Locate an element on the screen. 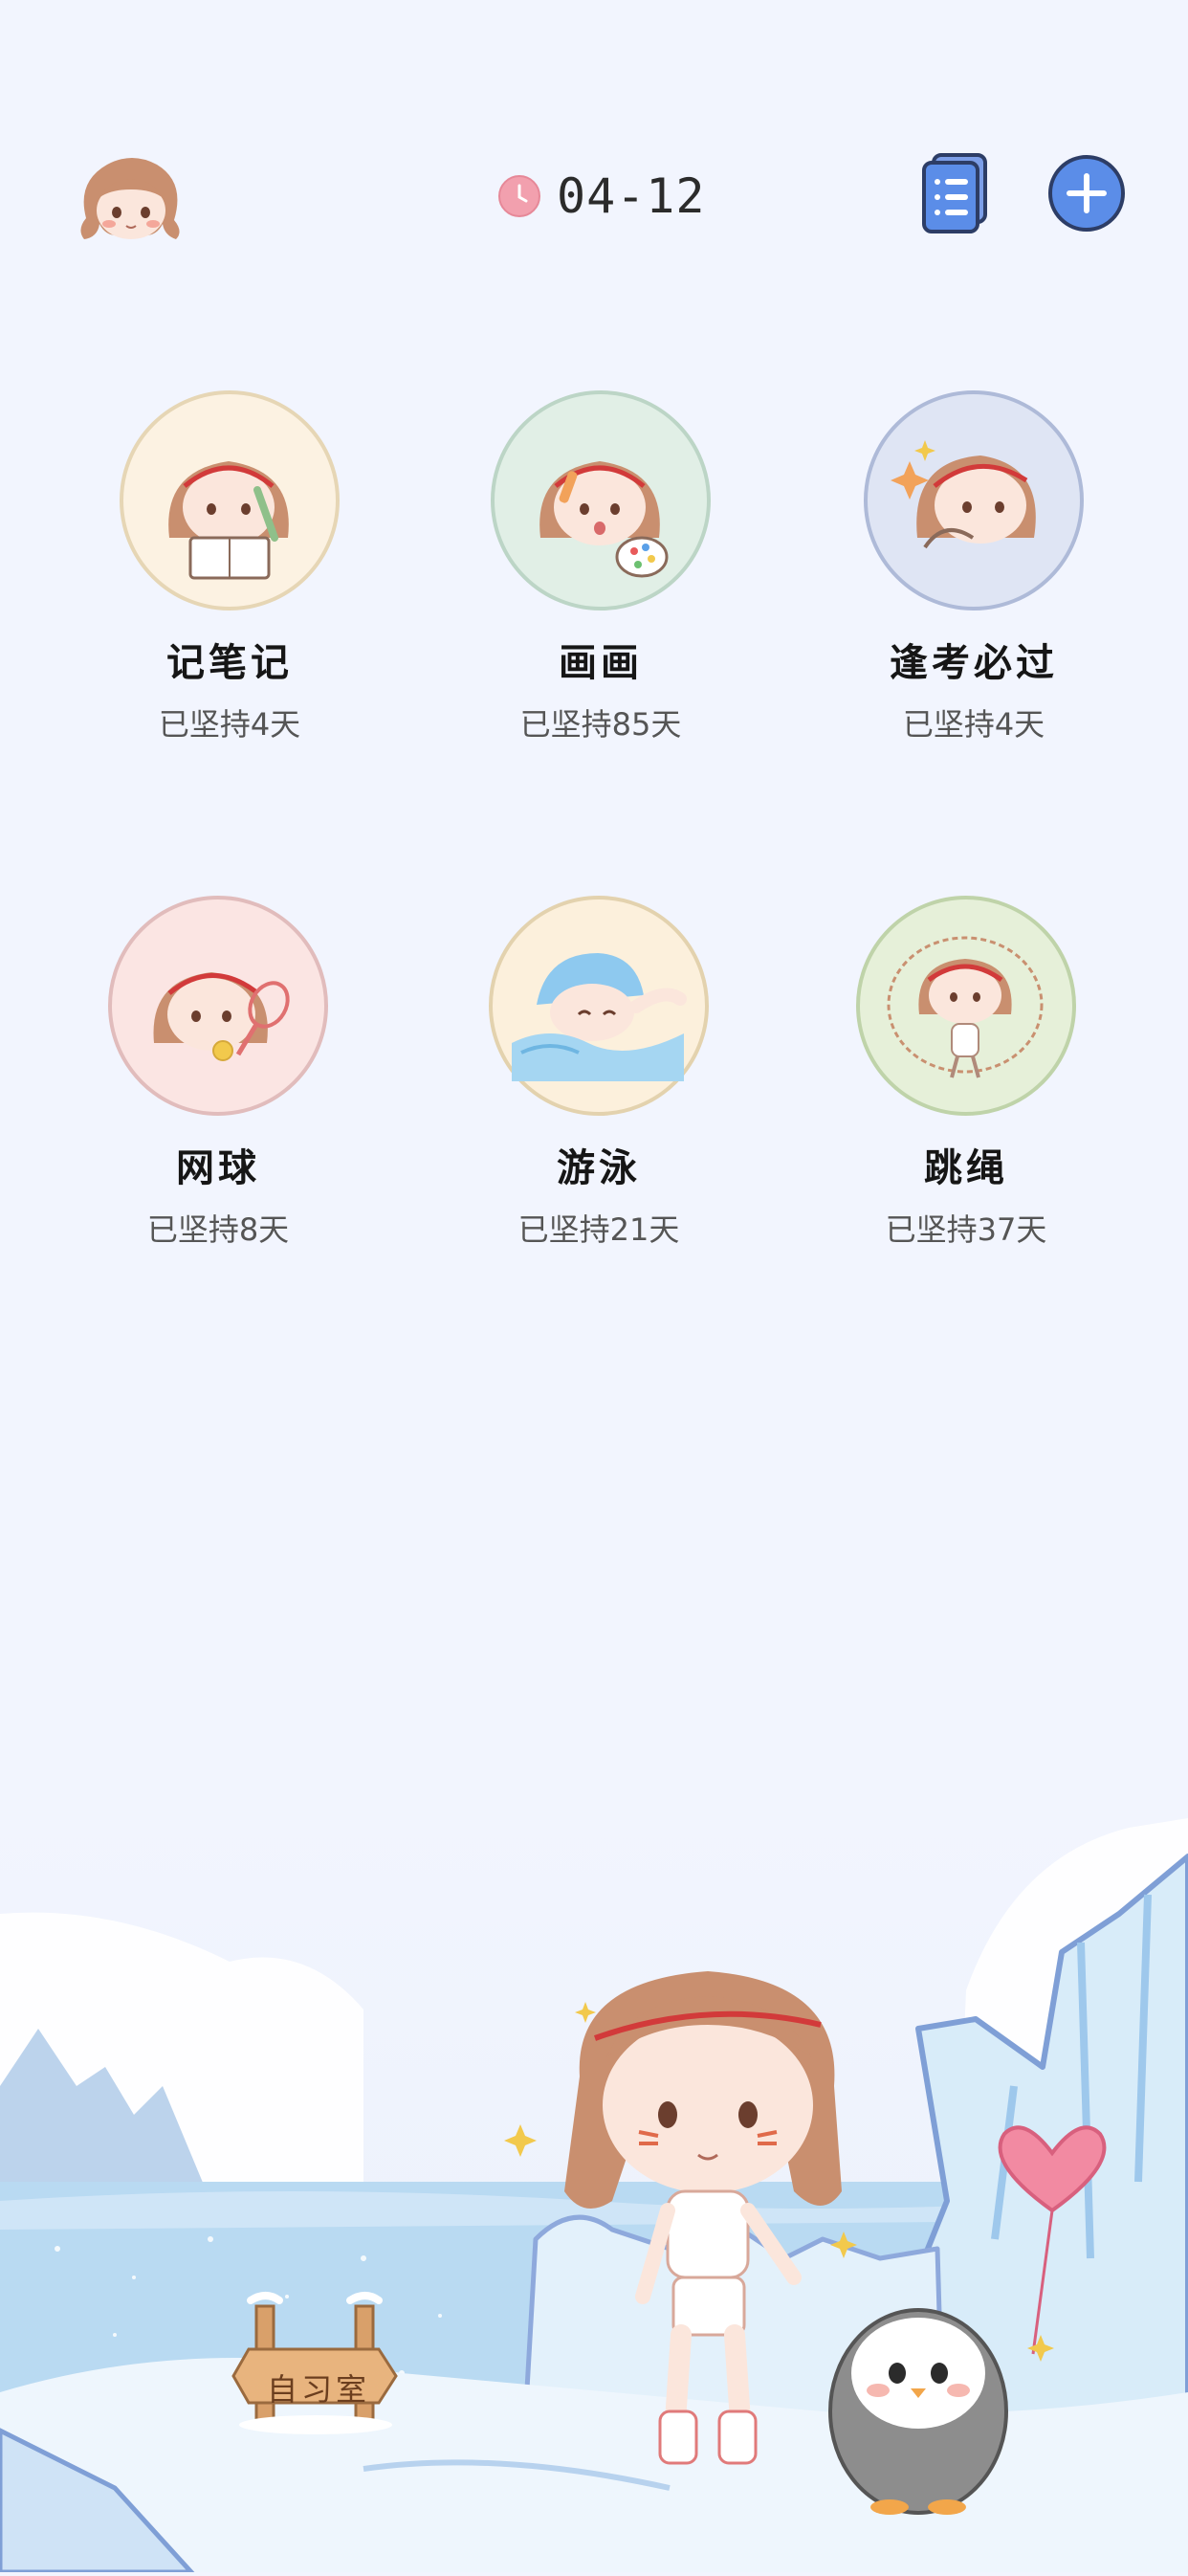  clock-icon is located at coordinates (519, 196).